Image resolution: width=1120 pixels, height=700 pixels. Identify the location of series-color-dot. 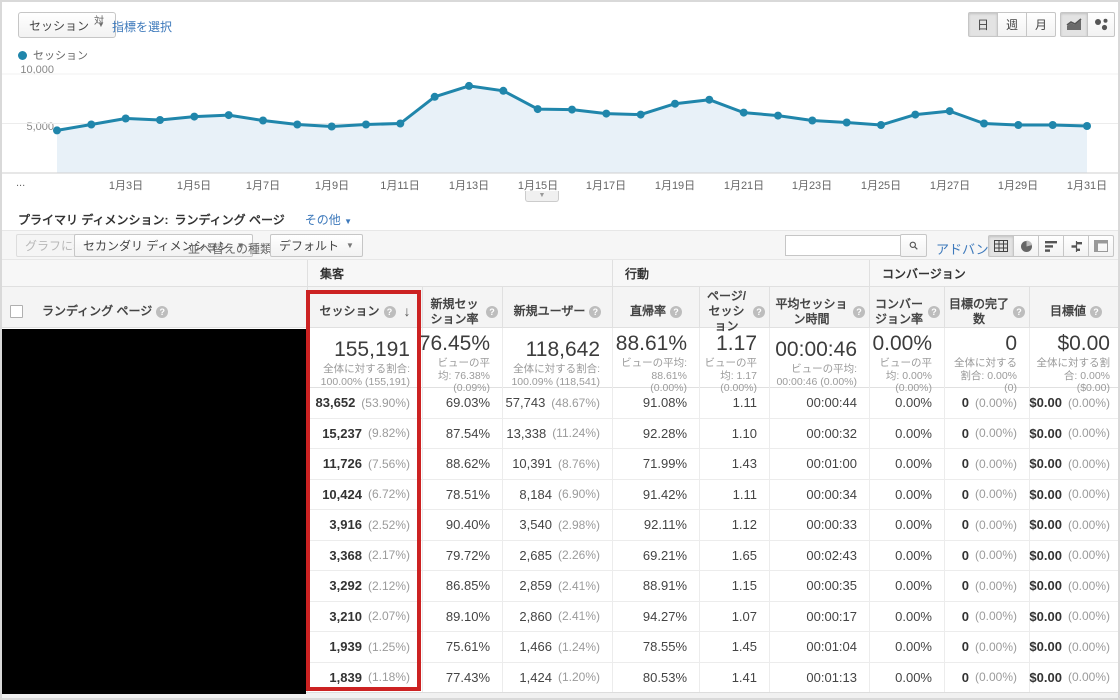
(22, 55).